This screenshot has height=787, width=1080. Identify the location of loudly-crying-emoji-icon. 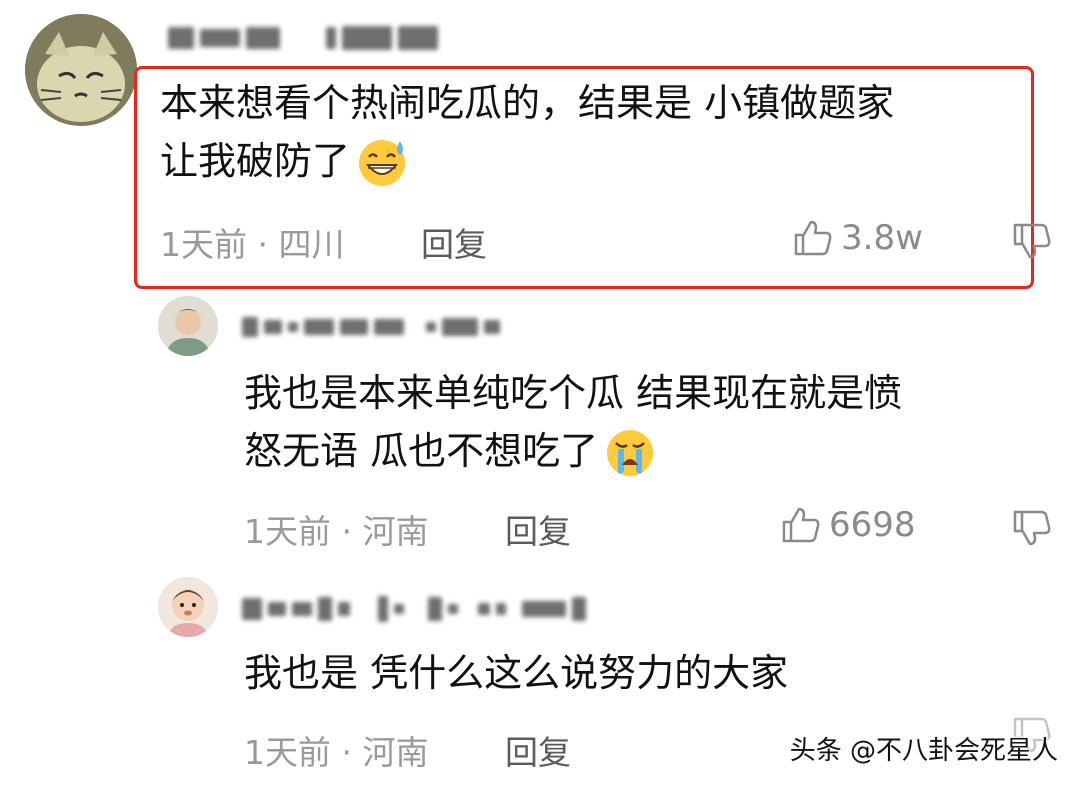
(630, 453).